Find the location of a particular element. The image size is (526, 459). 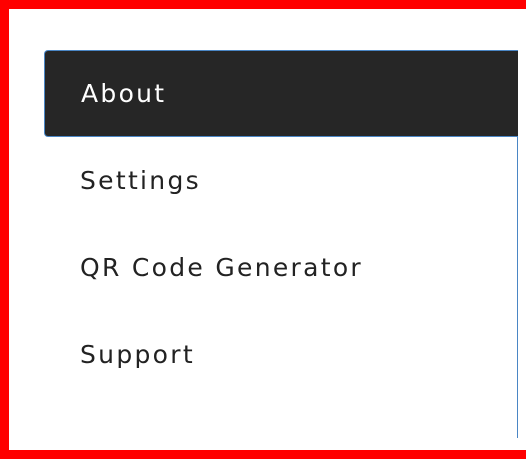

nav-item-label: Support is located at coordinates (137, 354).